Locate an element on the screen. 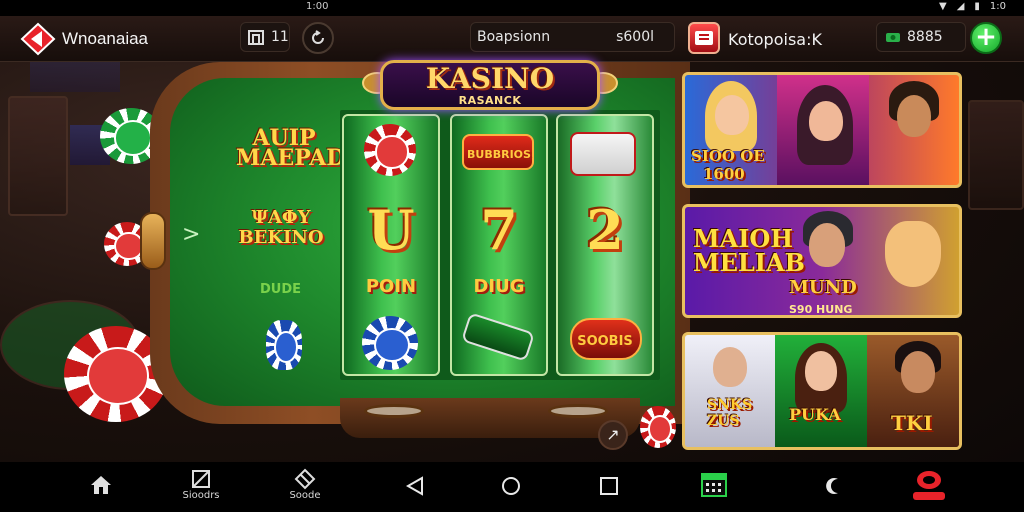  card-1-subtitle: 1600 is located at coordinates (724, 174).